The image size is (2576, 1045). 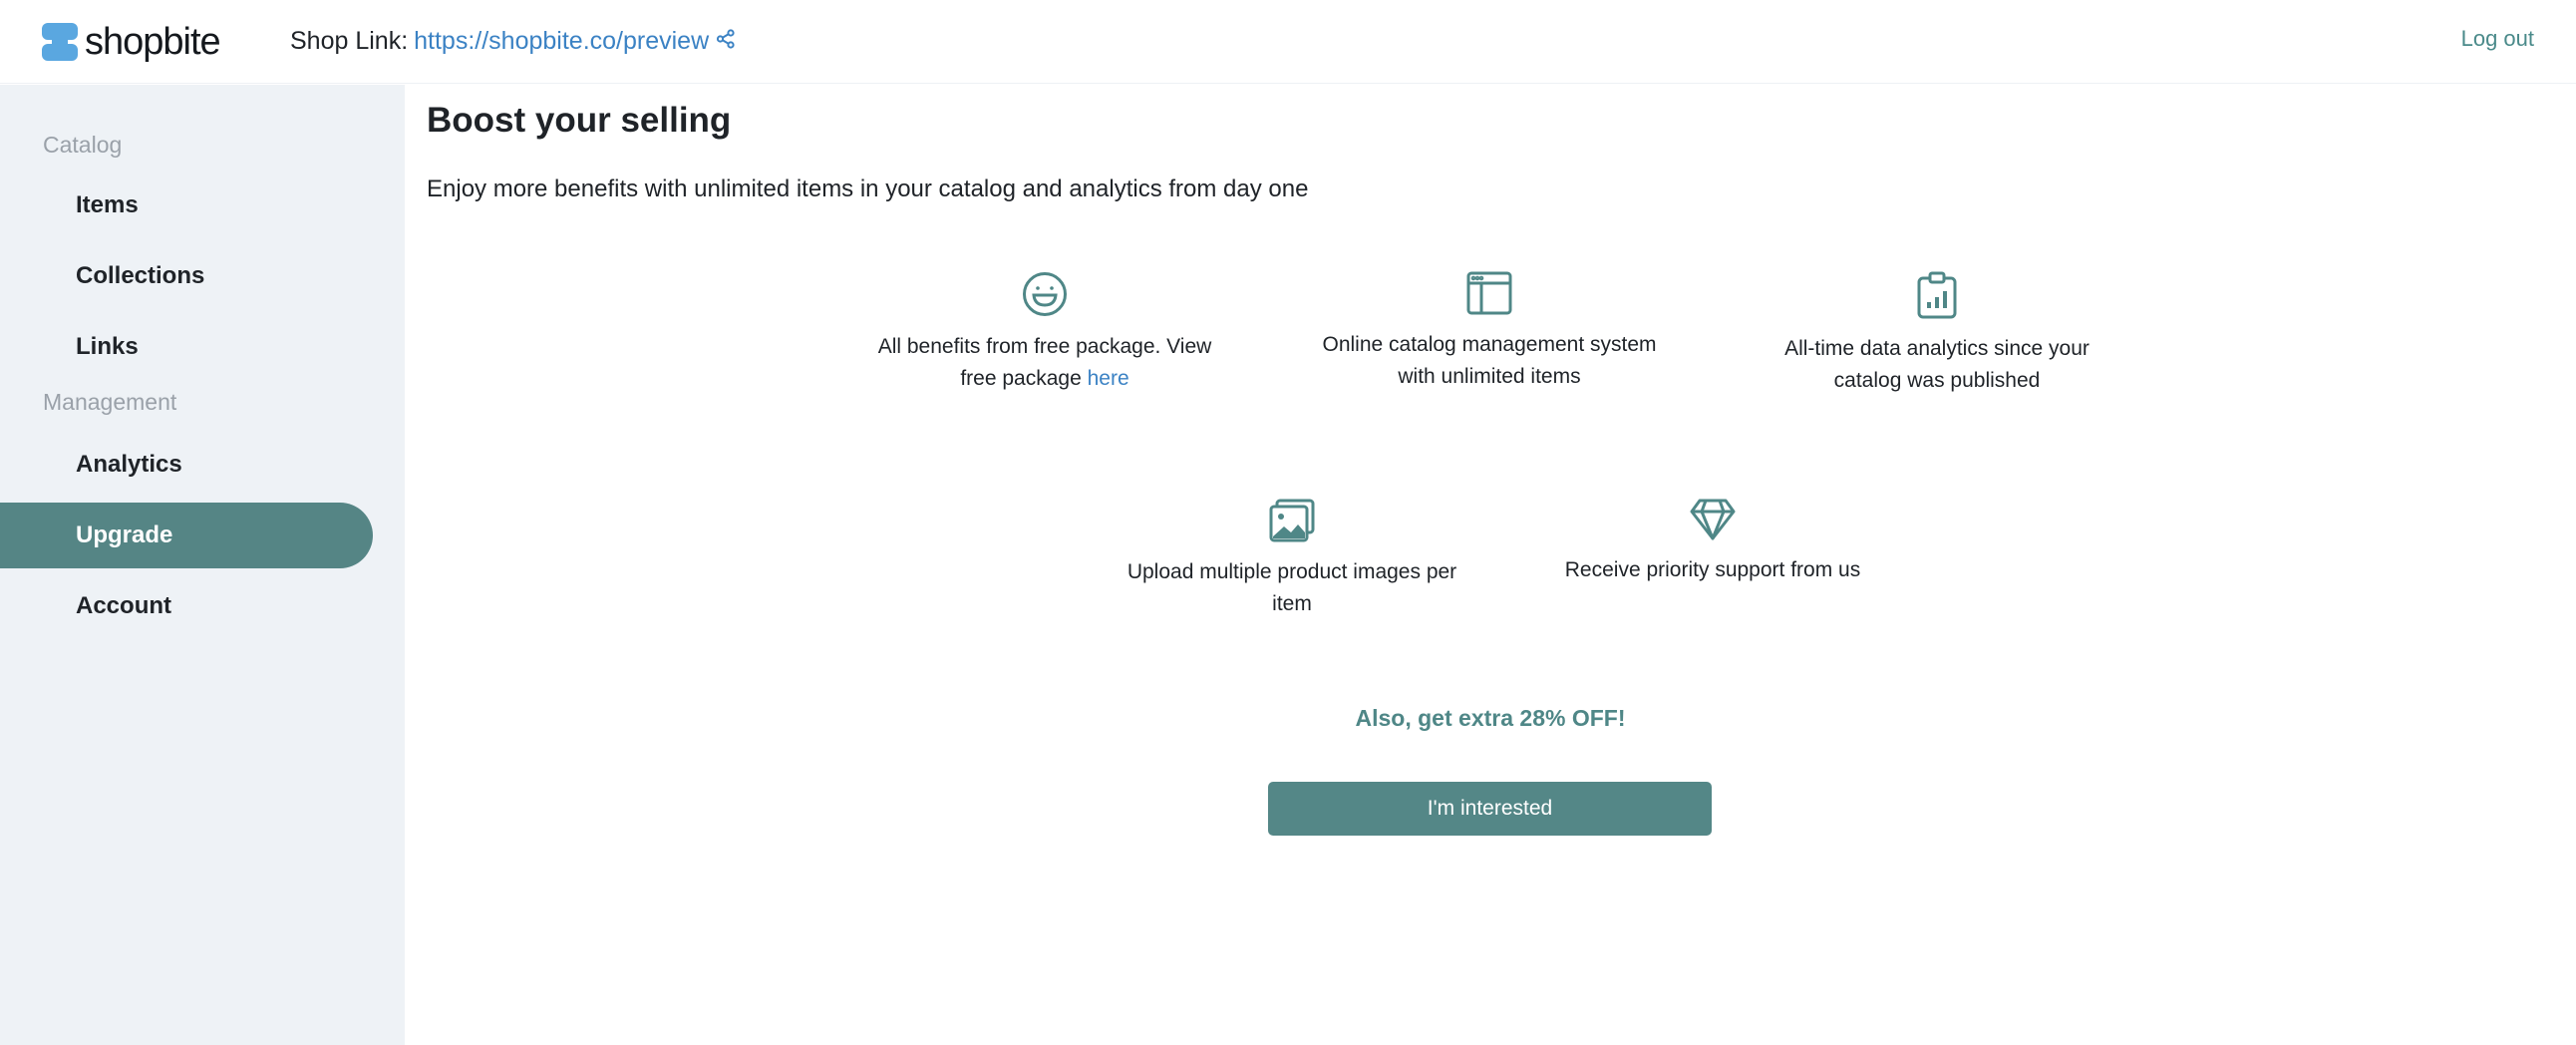 What do you see at coordinates (1045, 294) in the screenshot?
I see `smile-icon` at bounding box center [1045, 294].